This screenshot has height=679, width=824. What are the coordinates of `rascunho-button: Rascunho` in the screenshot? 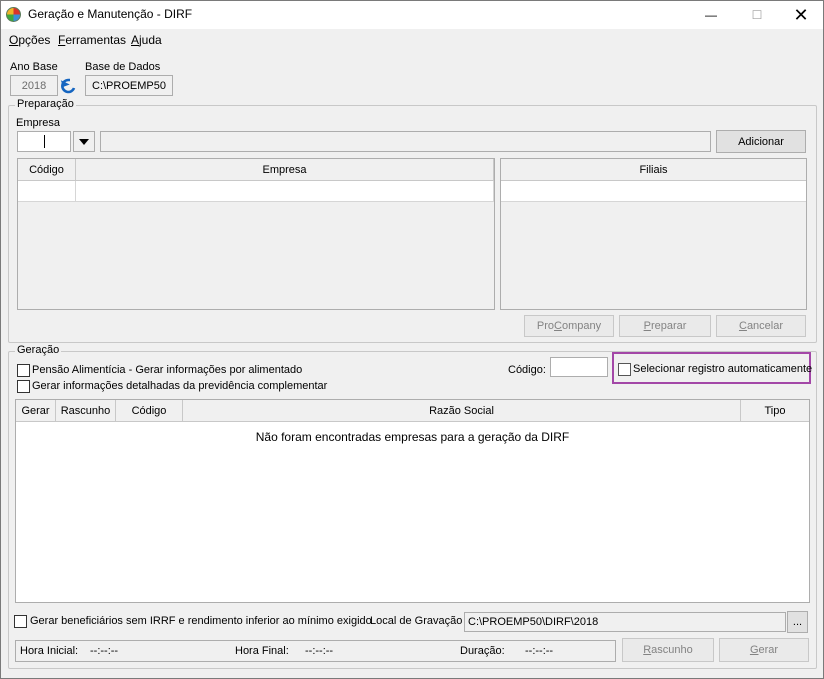 It's located at (668, 650).